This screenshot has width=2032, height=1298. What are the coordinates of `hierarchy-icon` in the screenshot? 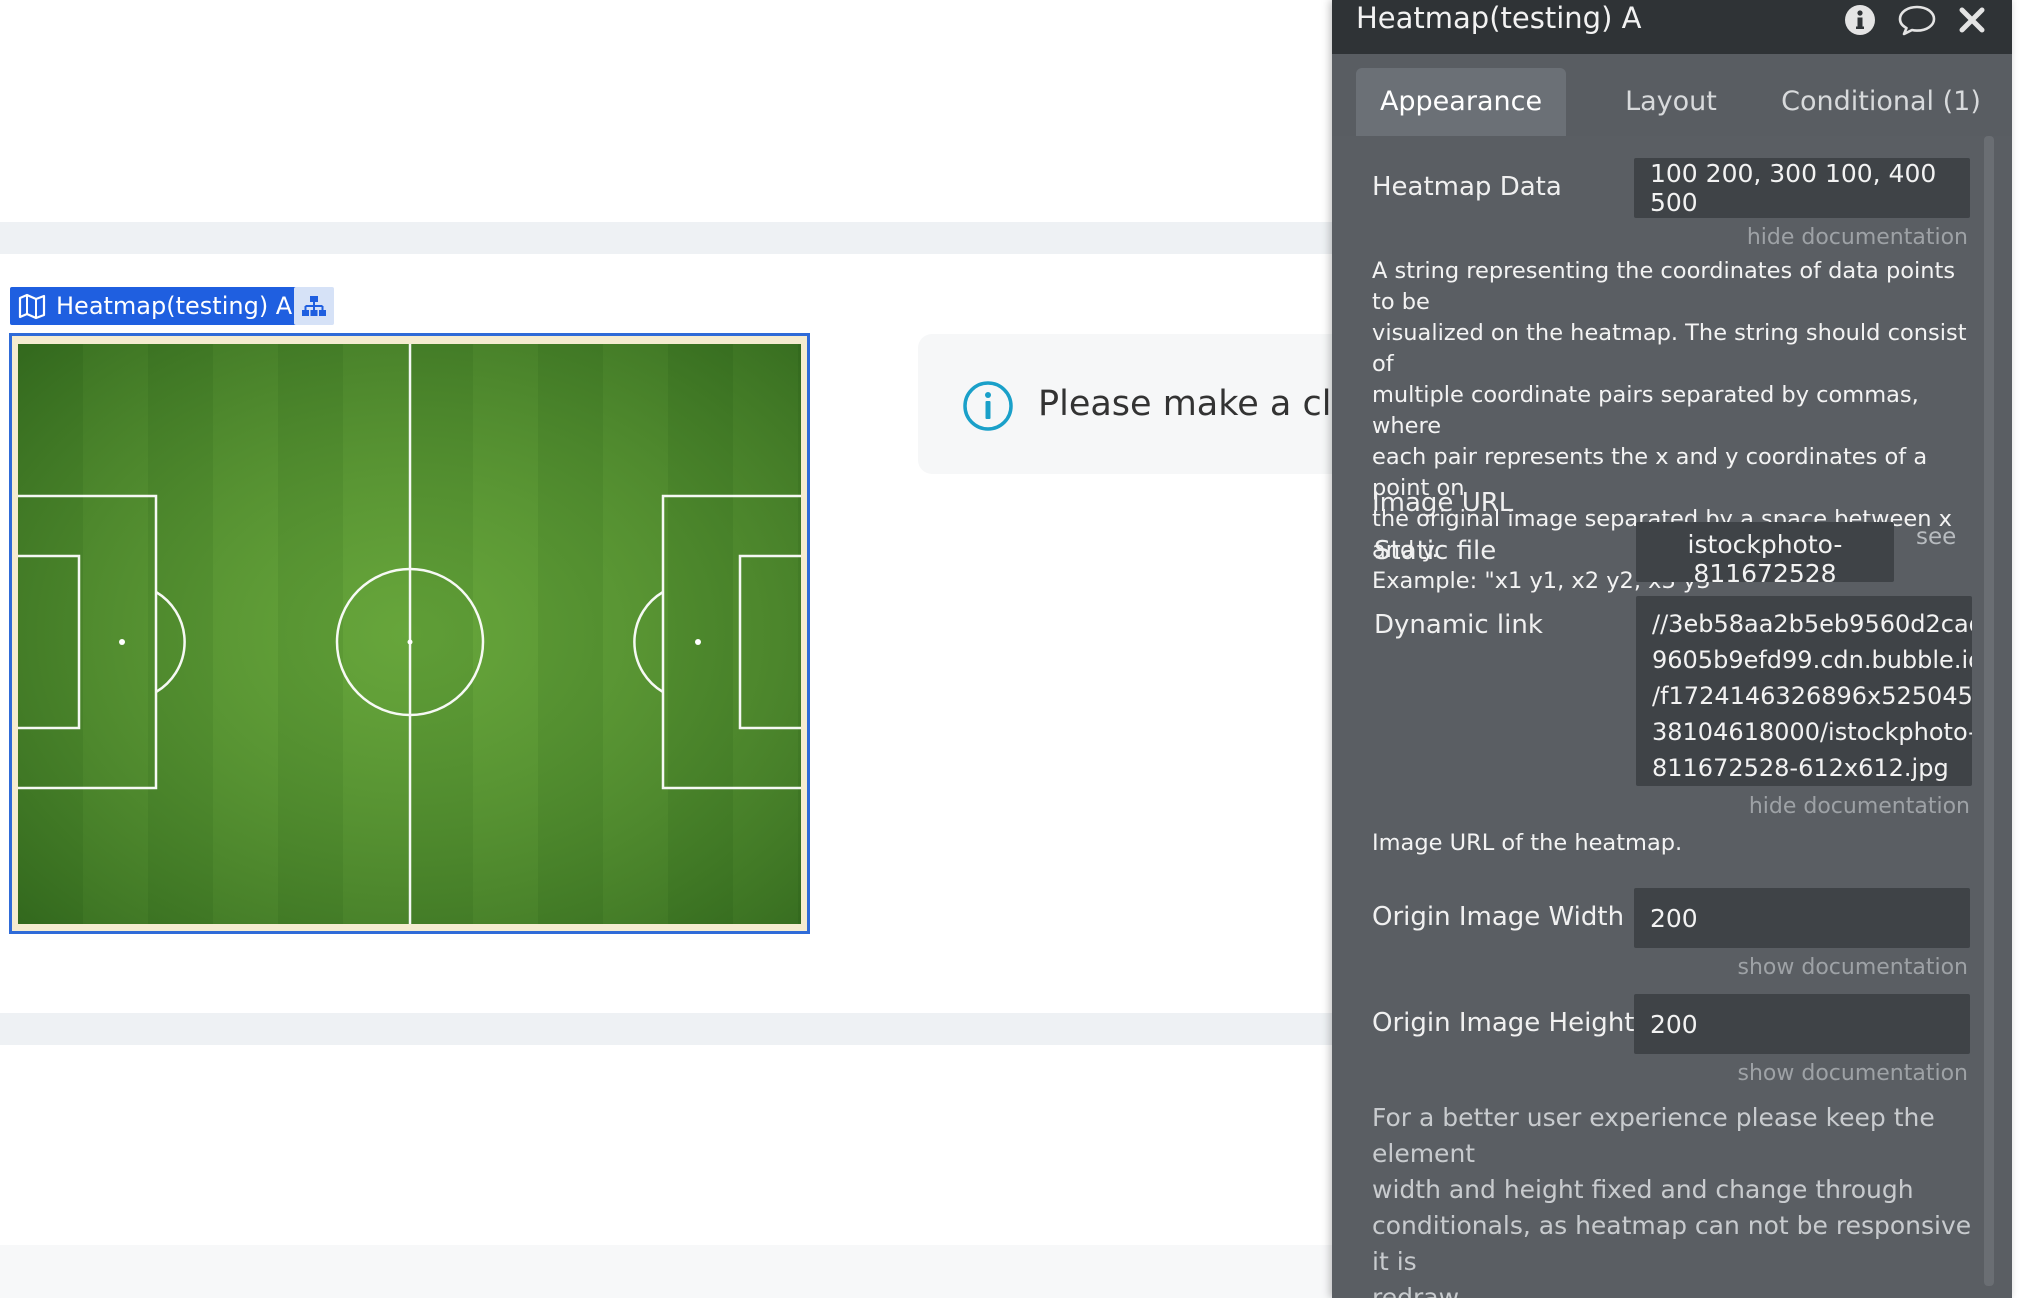 It's located at (314, 306).